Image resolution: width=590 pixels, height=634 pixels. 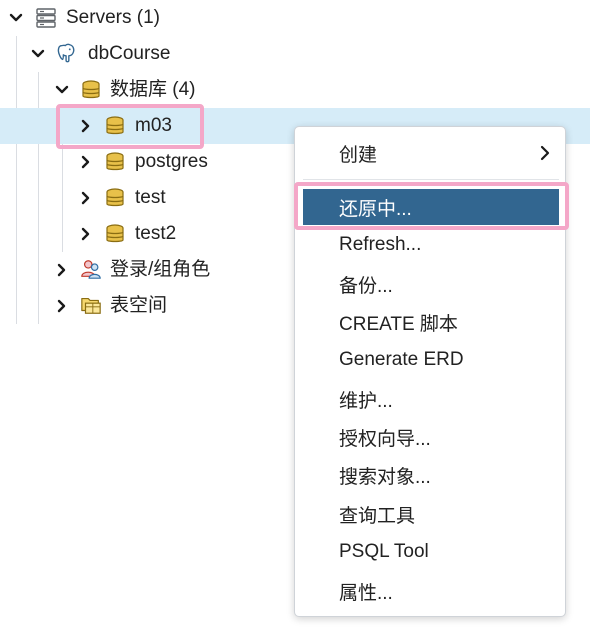 I want to click on tree-node-label: 数据库 (4), so click(x=153, y=89).